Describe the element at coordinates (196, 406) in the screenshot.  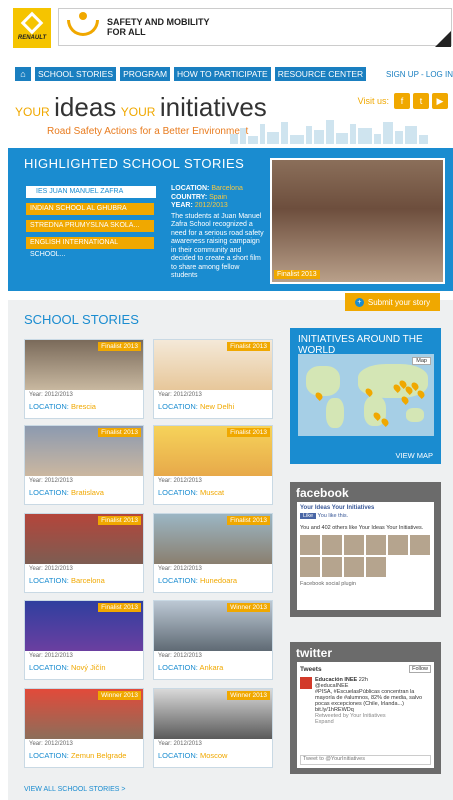
I see `story-location: LOCATION: New Delhi` at that location.